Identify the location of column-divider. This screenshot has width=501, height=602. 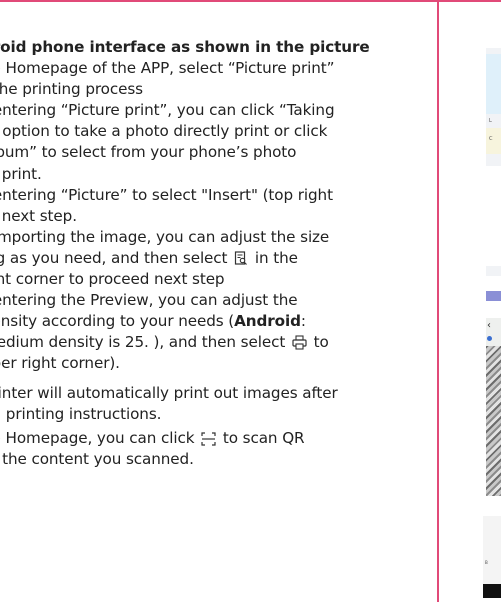
(438, 302).